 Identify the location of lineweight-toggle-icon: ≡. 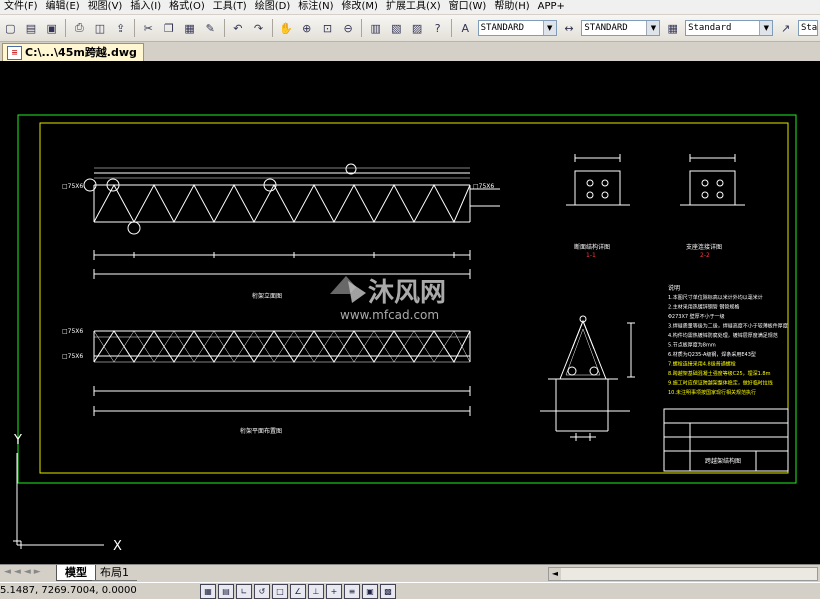
(352, 591).